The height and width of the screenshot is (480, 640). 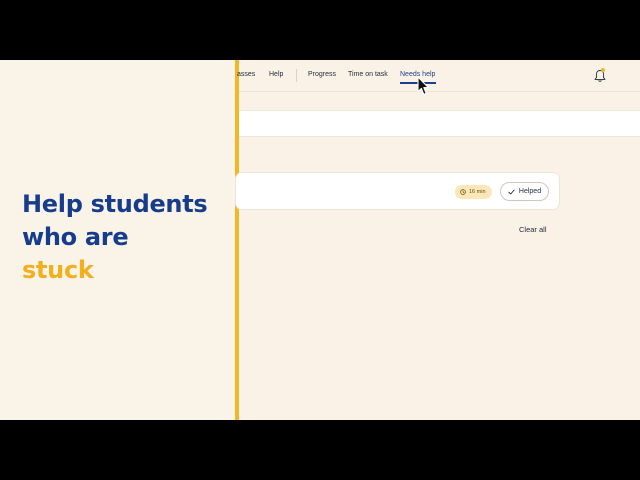 I want to click on notification-dot, so click(x=603, y=70).